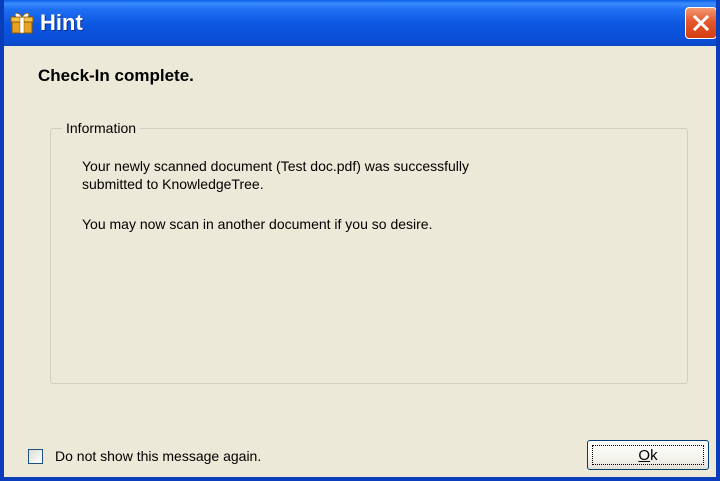 The width and height of the screenshot is (720, 481). What do you see at coordinates (101, 128) in the screenshot?
I see `information-legend: Information` at bounding box center [101, 128].